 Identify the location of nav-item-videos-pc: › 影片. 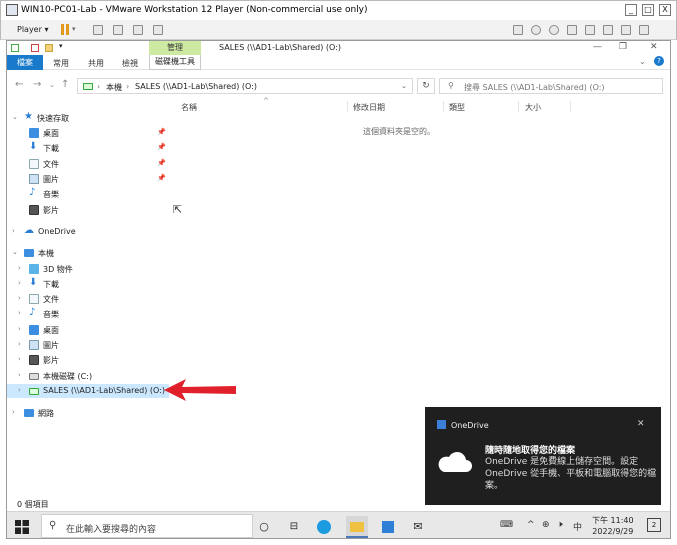
(88, 360).